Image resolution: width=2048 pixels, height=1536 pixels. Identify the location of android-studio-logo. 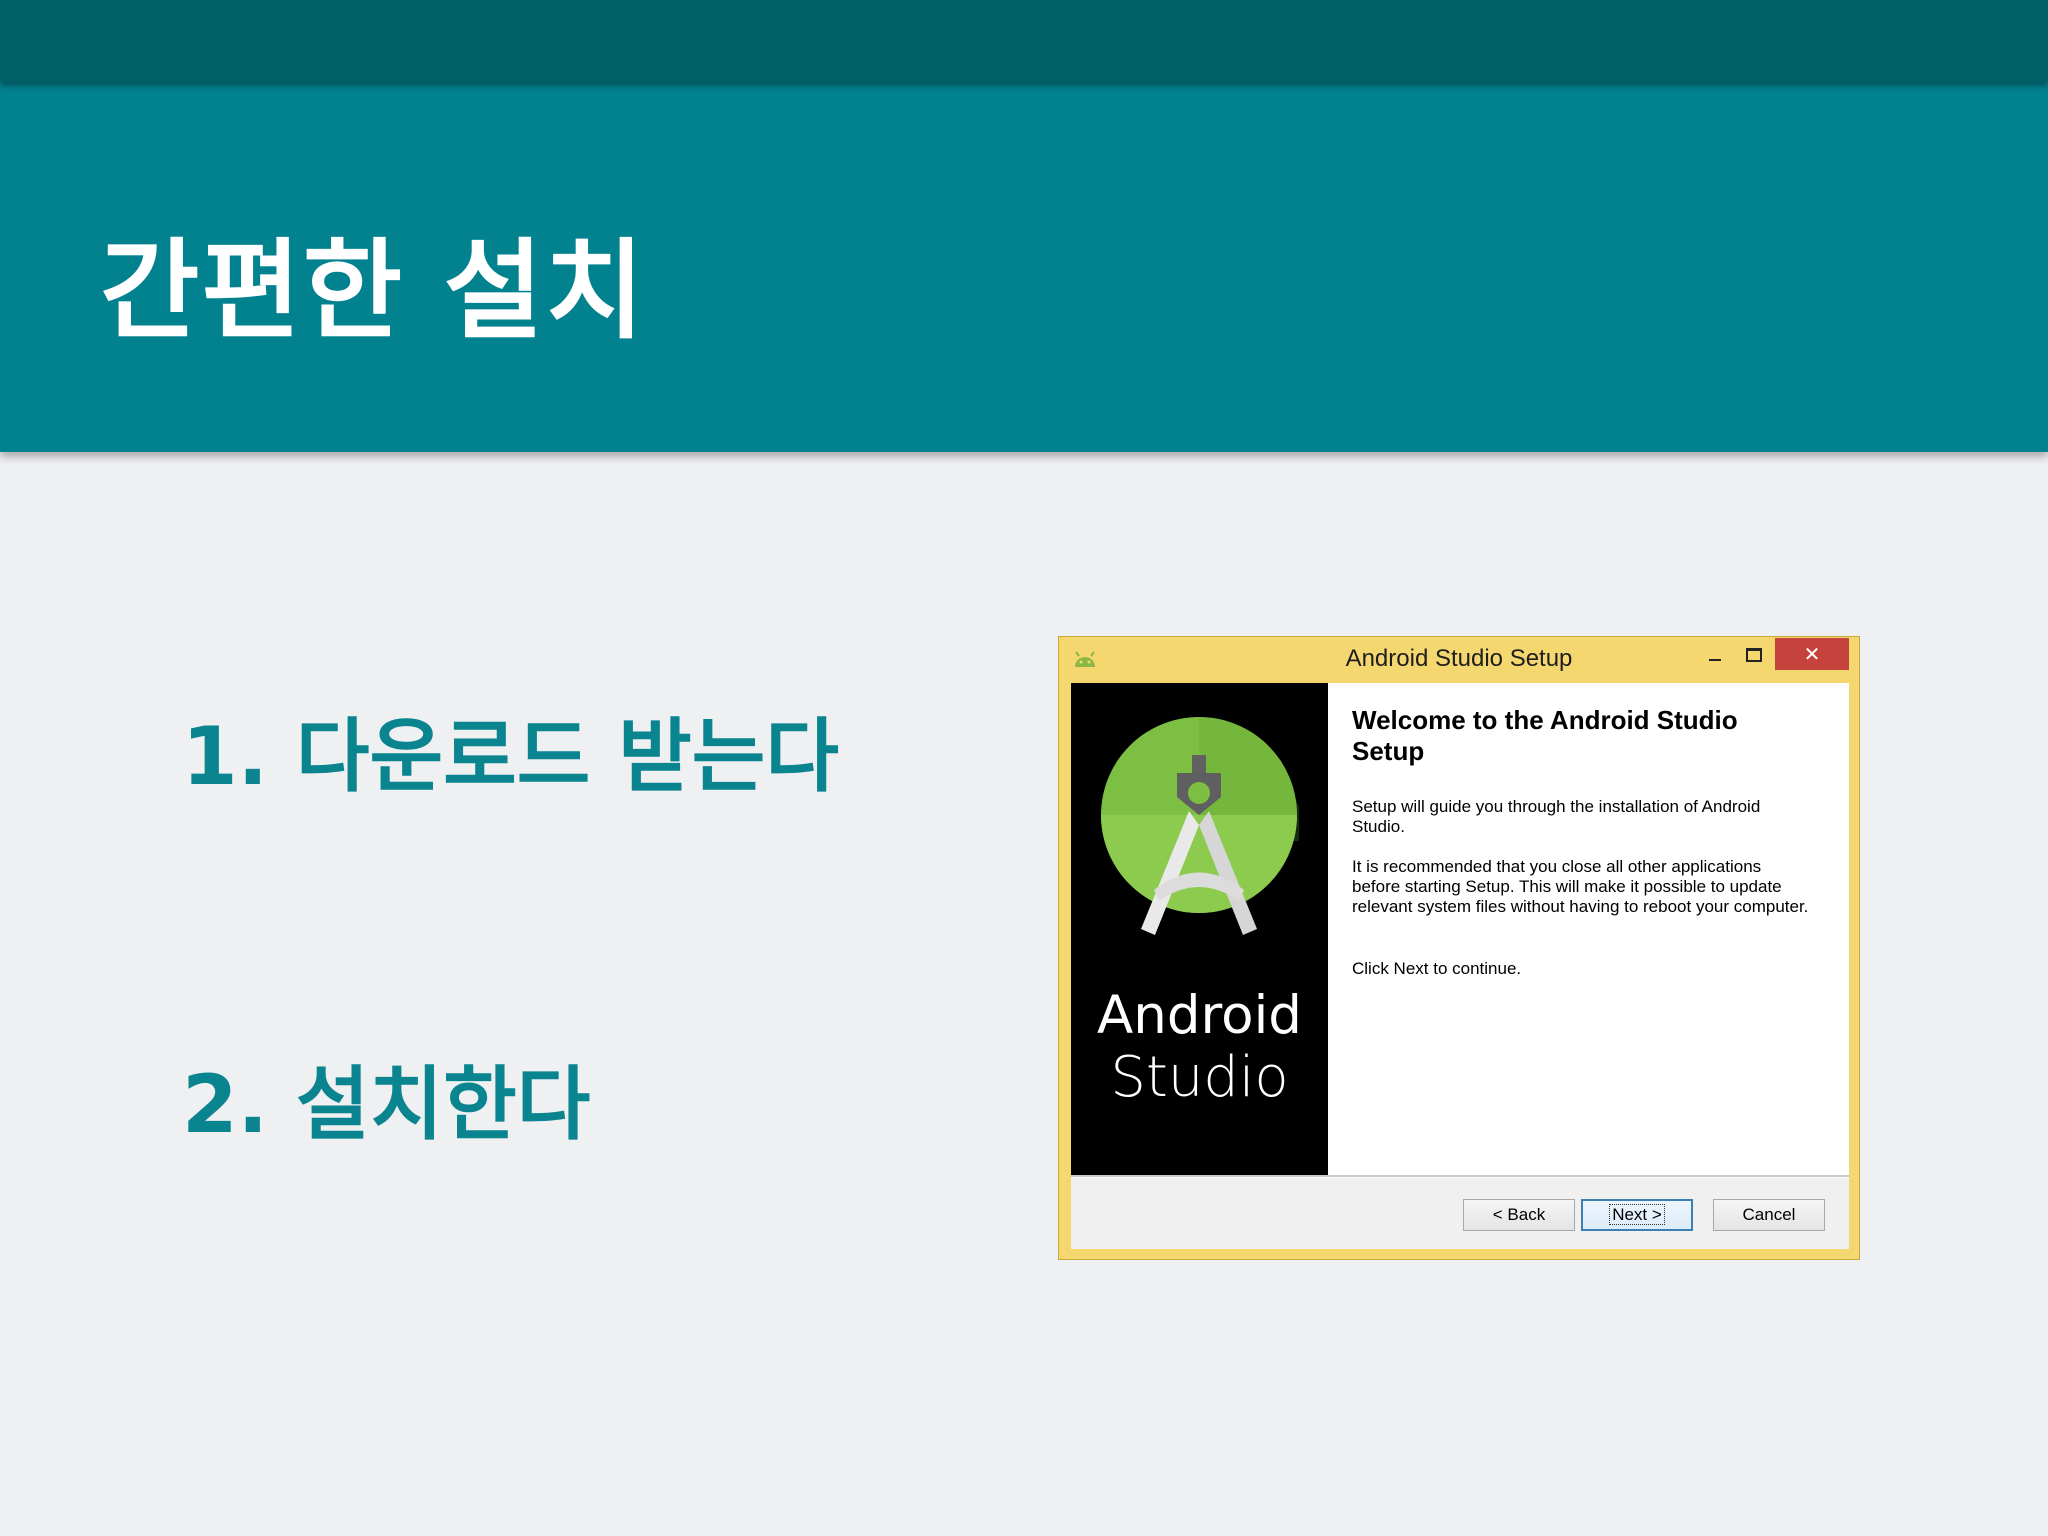
(1200, 826).